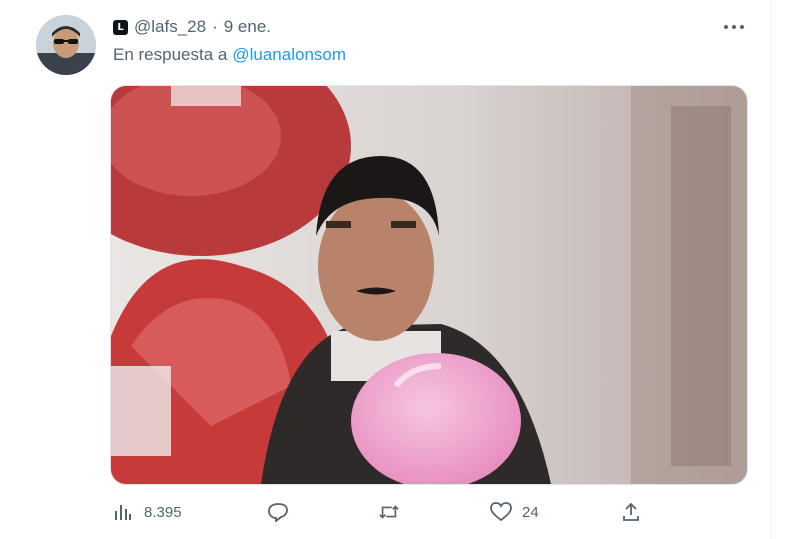 The width and height of the screenshot is (800, 539). What do you see at coordinates (734, 27) in the screenshot?
I see `more-icon` at bounding box center [734, 27].